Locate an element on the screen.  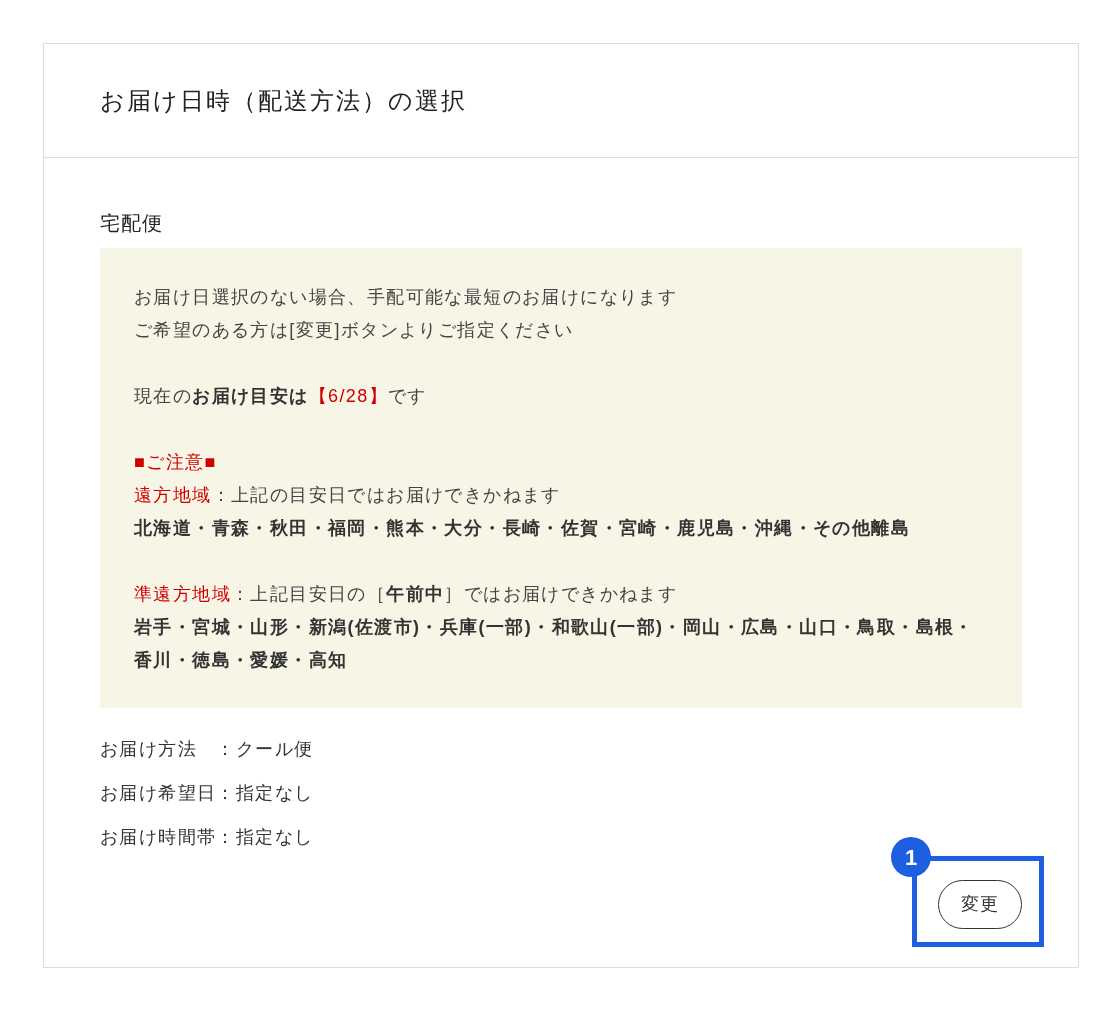
notice-text: 岩手・宮城・山形・新潟(佐渡市)・兵庫(一部)・和歌山(一部)・岡山・広島・山口・鳥取・島根・香川・徳島・愛媛・高知 is located at coordinates (554, 644).